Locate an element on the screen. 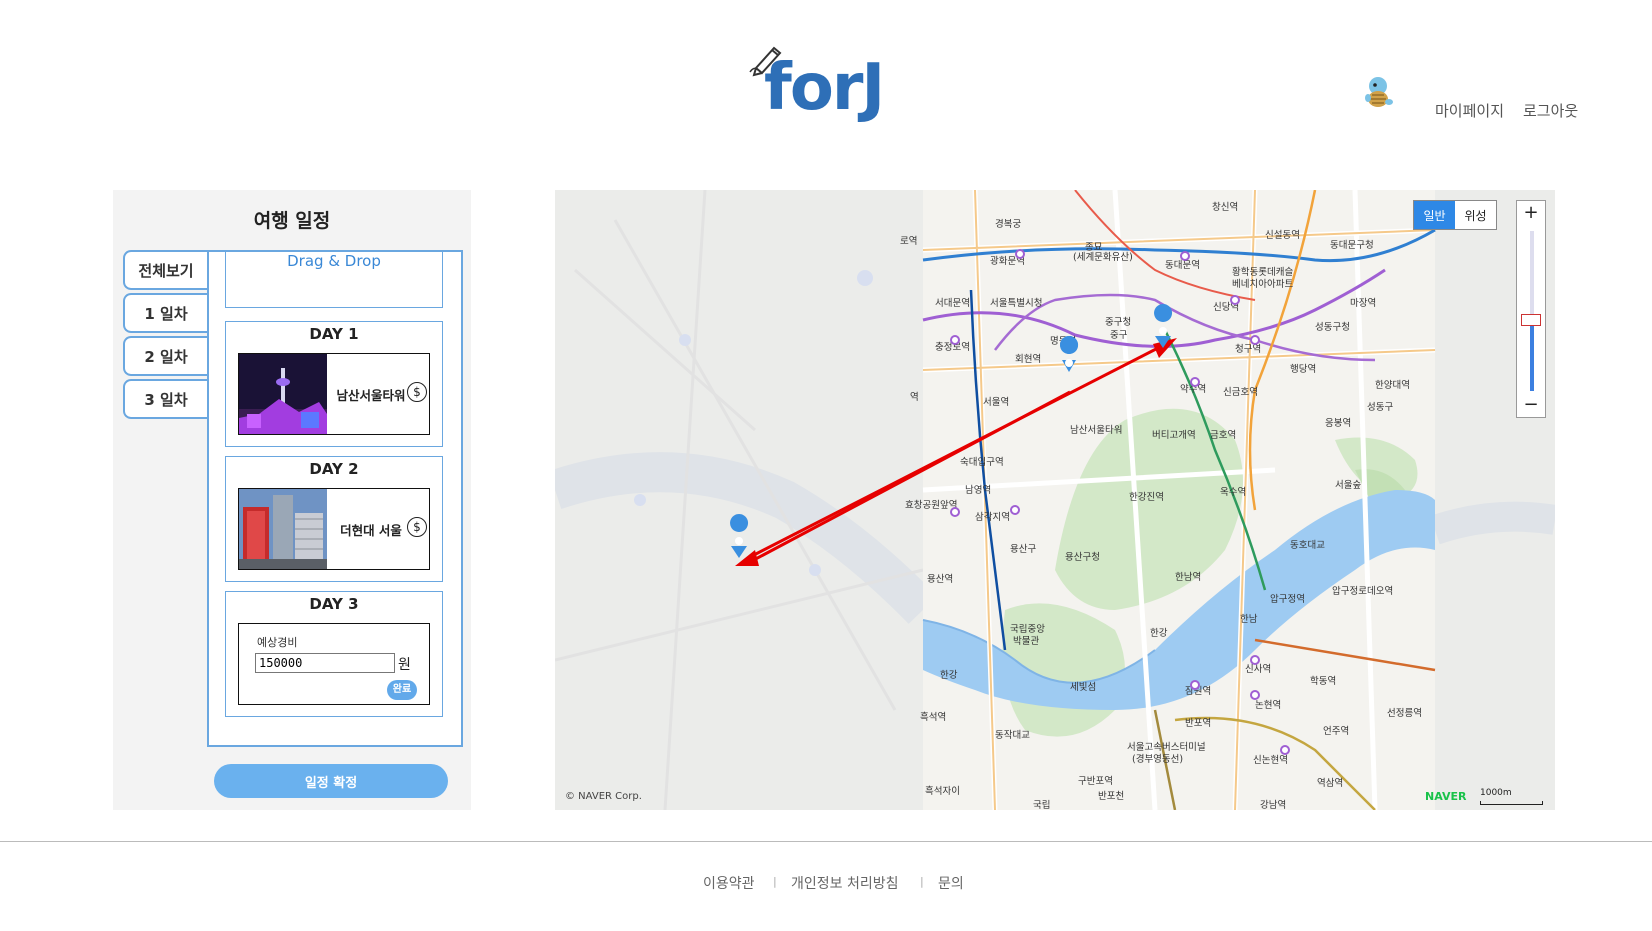 This screenshot has width=1652, height=931. map-label: 버티고개역 is located at coordinates (1174, 435).